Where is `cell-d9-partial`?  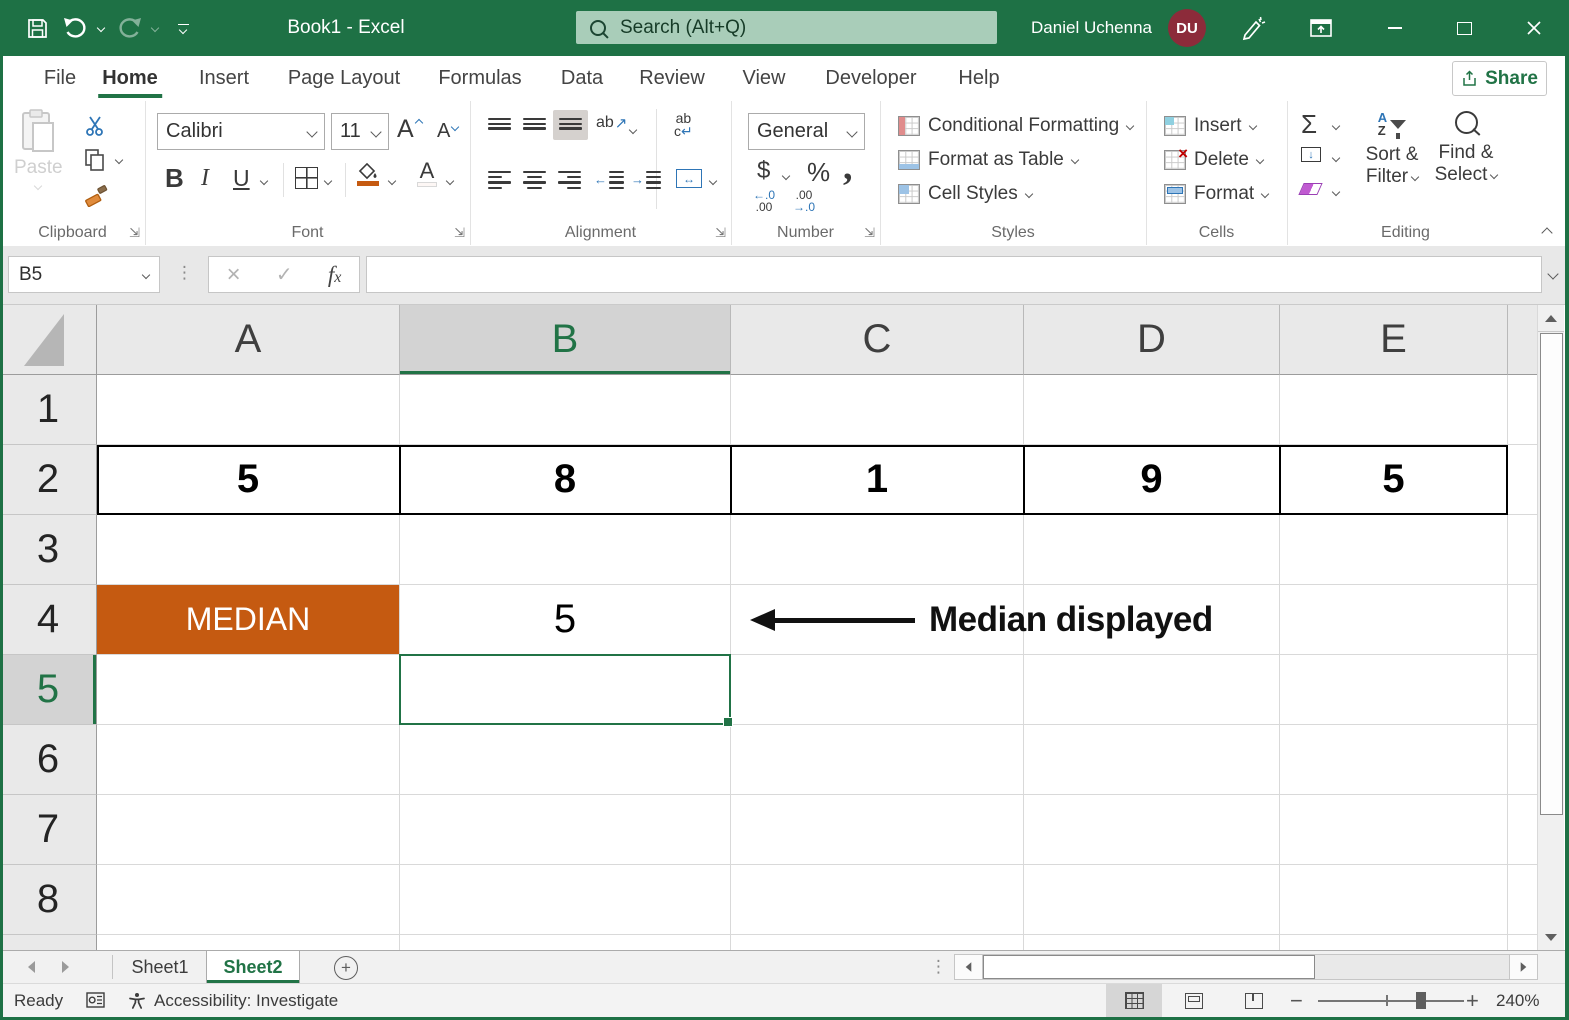
cell-d9-partial is located at coordinates (1152, 942).